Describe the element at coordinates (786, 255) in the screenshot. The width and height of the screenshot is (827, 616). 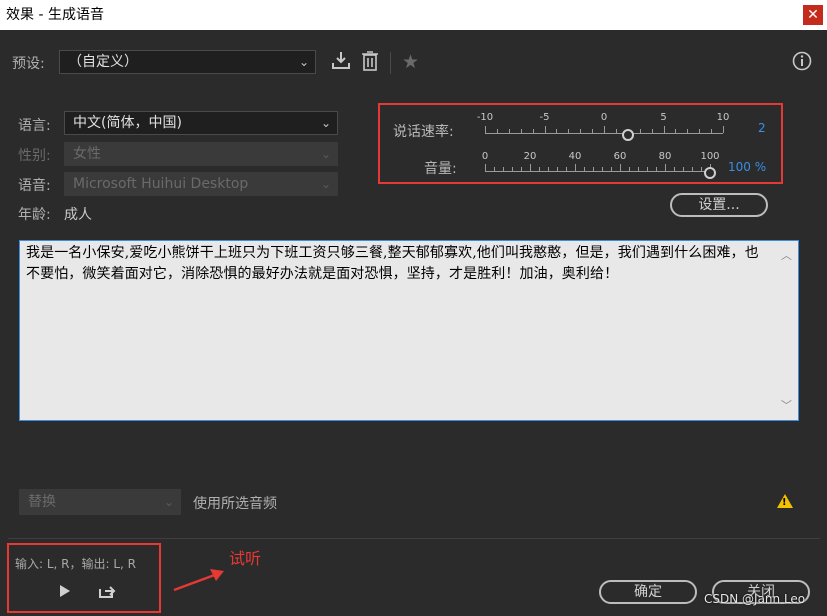
I see `scroll-up-icon: ︿` at that location.